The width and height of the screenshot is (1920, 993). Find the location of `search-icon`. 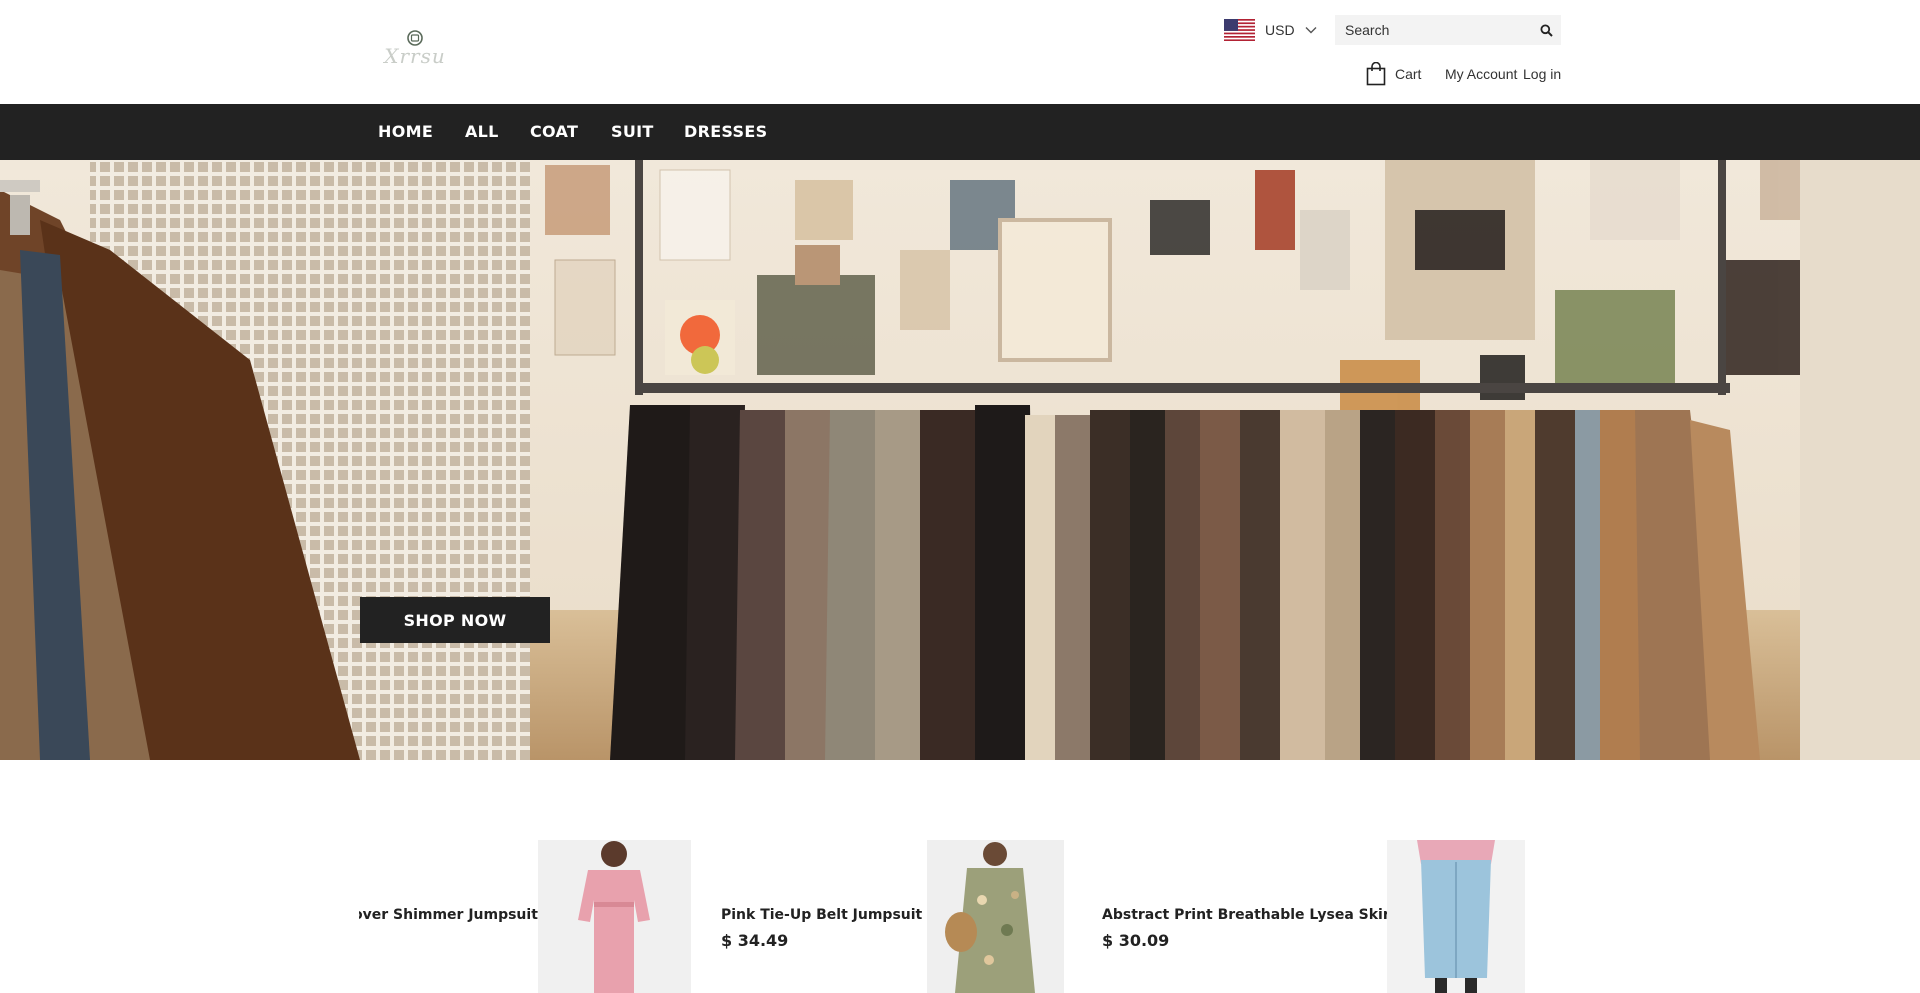

search-icon is located at coordinates (1546, 30).